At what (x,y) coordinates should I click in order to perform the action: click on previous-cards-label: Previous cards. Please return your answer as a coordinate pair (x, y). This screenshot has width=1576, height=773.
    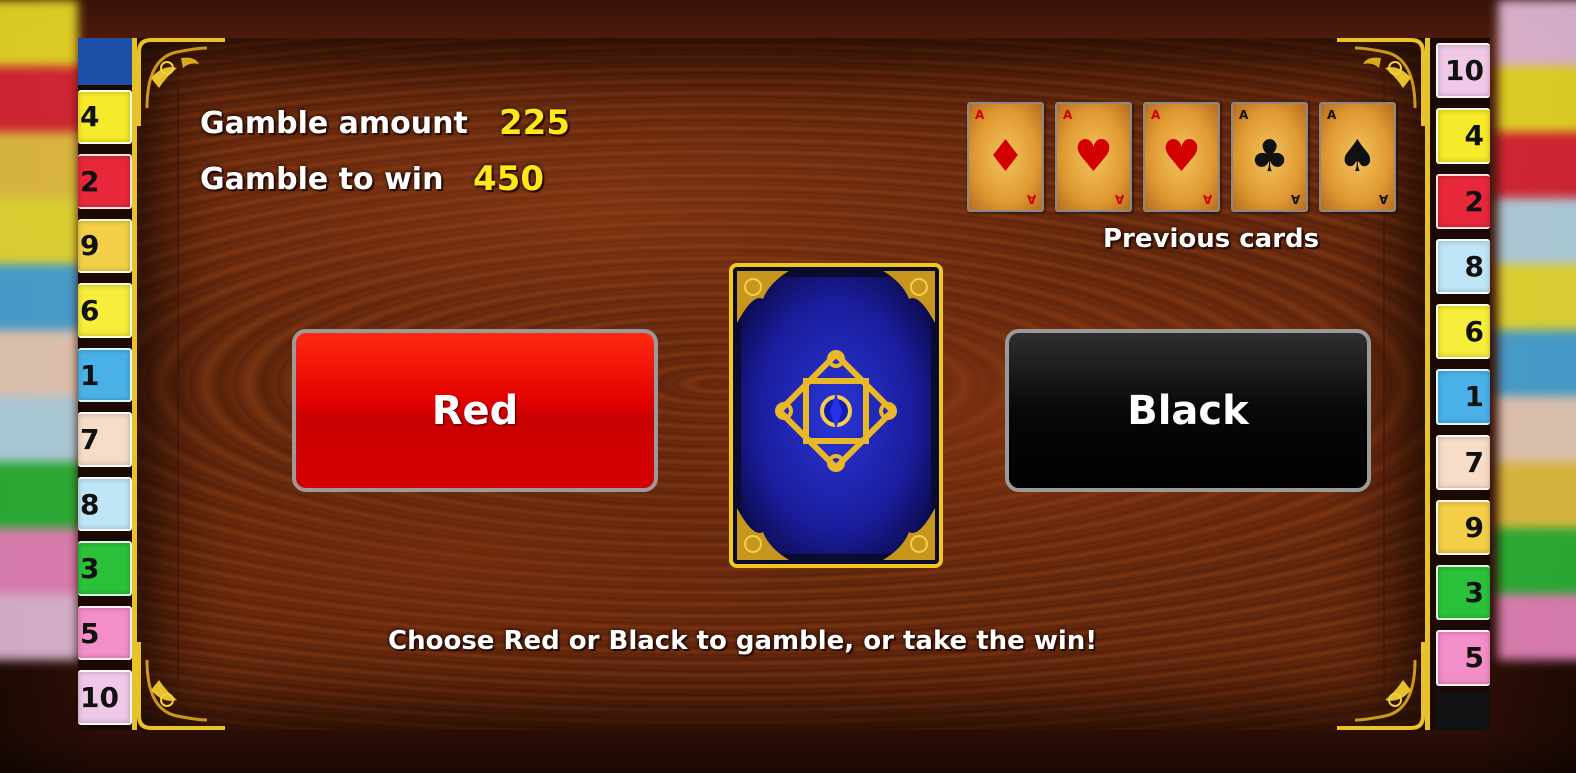
    Looking at the image, I should click on (1211, 239).